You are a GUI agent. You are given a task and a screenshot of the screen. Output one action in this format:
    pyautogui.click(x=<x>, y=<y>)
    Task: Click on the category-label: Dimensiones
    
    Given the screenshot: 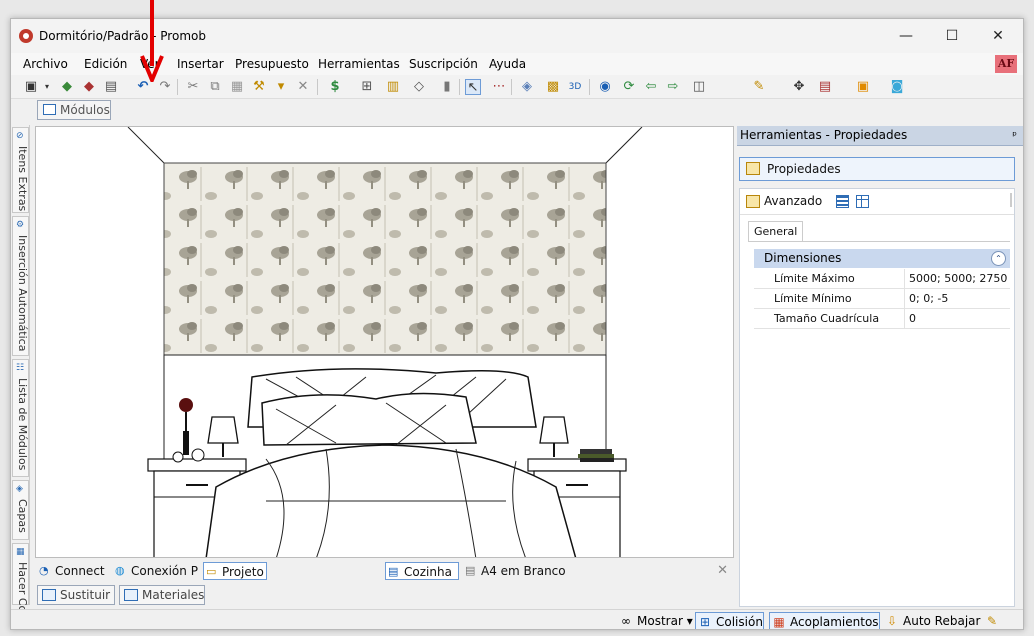 What is the action you would take?
    pyautogui.click(x=803, y=258)
    